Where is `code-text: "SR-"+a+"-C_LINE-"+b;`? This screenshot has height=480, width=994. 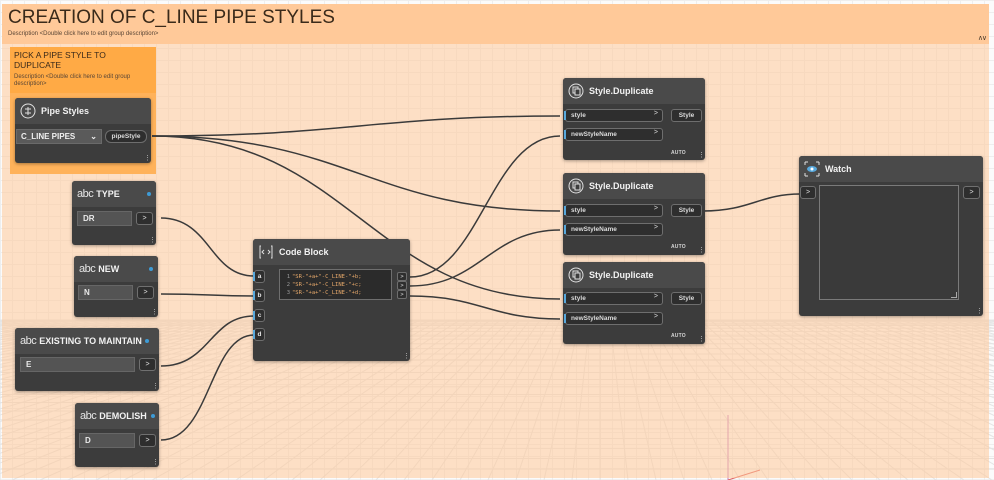 code-text: "SR-"+a+"-C_LINE-"+b; is located at coordinates (327, 277).